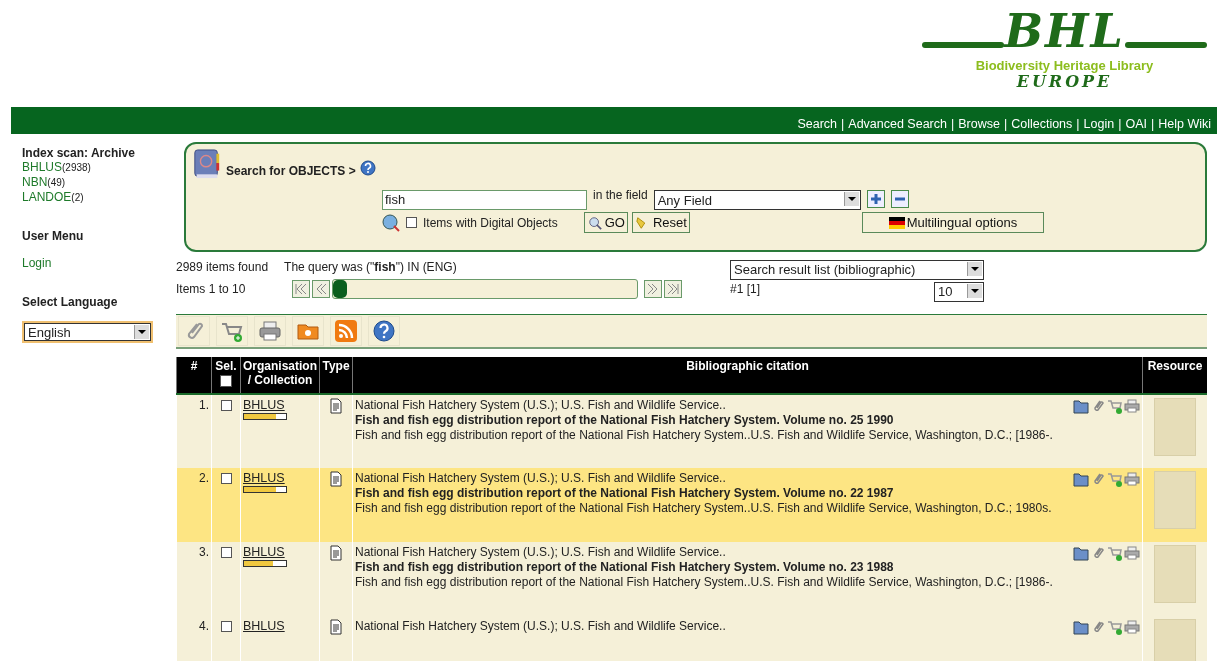 This screenshot has height=661, width=1217. I want to click on nav-link: Help Wiki, so click(1184, 124).